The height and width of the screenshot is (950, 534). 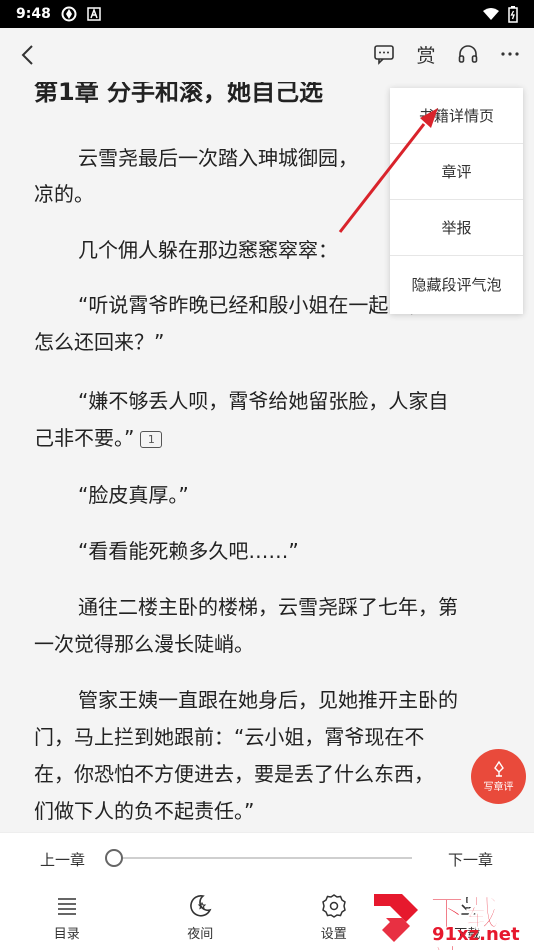 I want to click on app-notification-icon, so click(x=69, y=14).